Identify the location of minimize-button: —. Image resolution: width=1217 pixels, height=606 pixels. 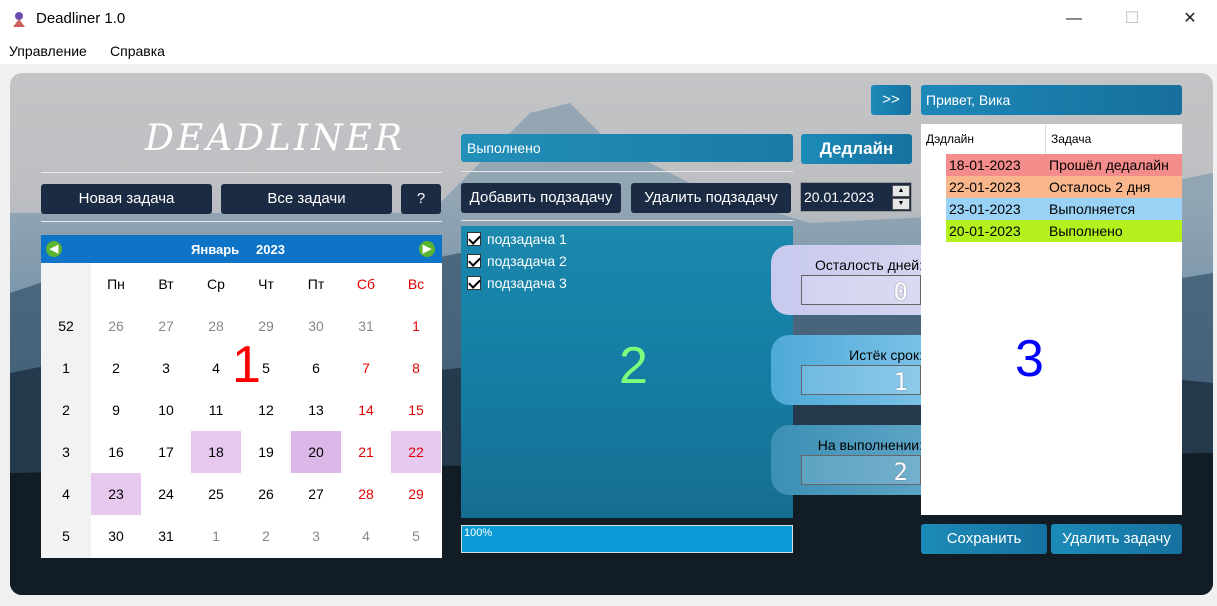
(1074, 19).